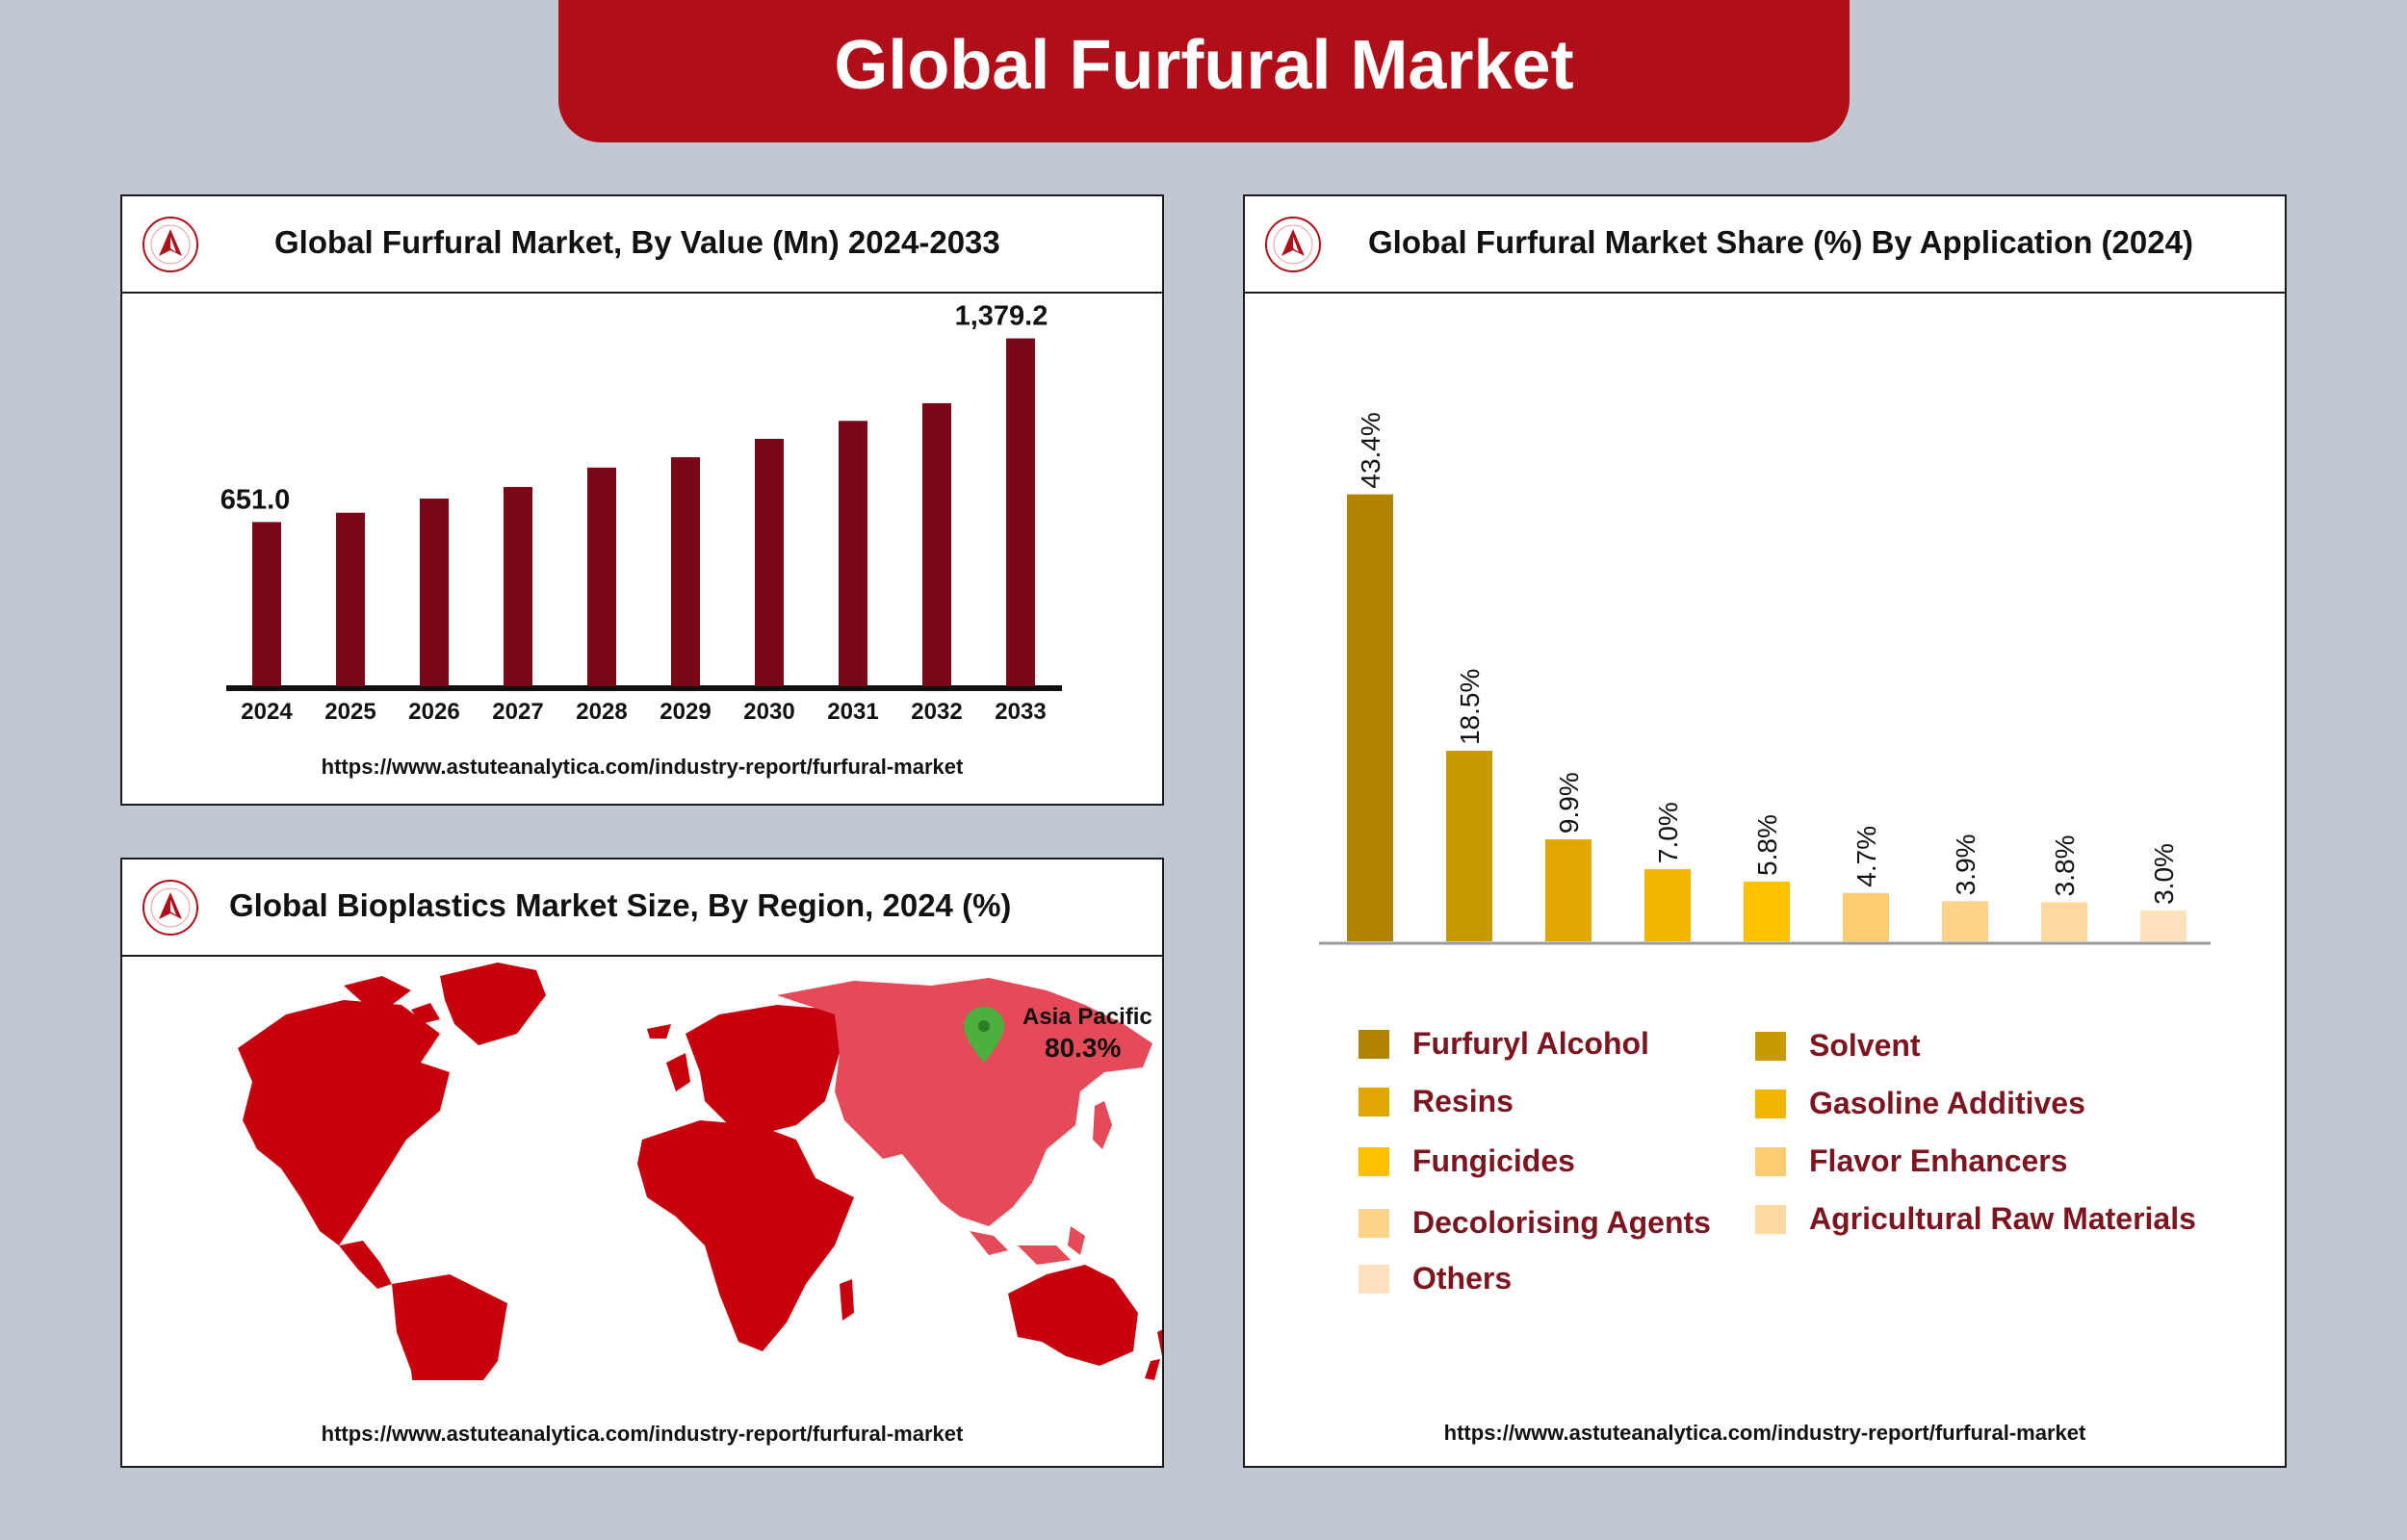 The width and height of the screenshot is (2407, 1540). Describe the element at coordinates (601, 576) in the screenshot. I see `value-bar-2028` at that location.